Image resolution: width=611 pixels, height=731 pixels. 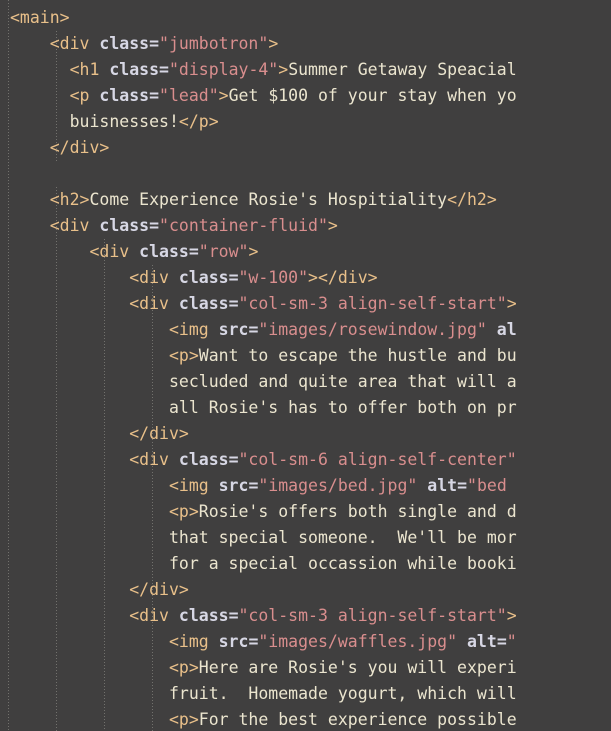 I want to click on code-token-txt: buisnesses!, so click(x=124, y=121).